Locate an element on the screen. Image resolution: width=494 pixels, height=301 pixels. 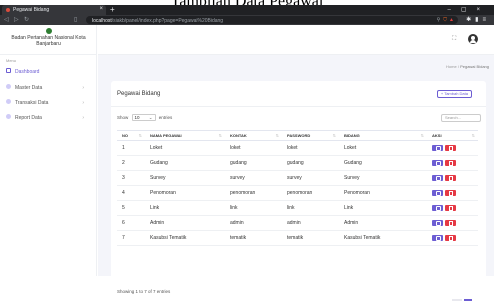
sidebar-item-transaksi-data: Transaksi Data › is located at coordinates (49, 103).